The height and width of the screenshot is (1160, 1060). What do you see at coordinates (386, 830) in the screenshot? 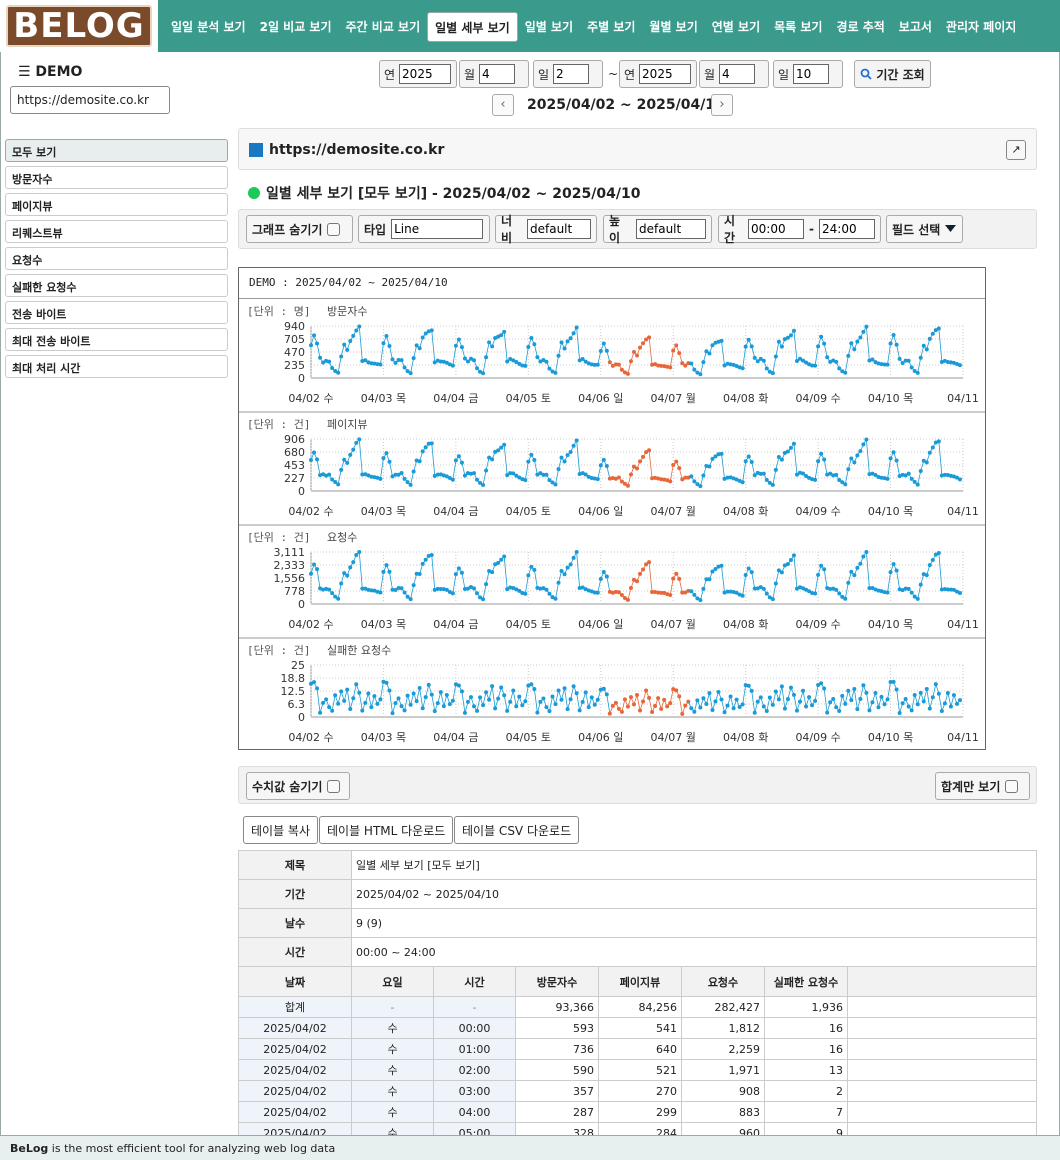
I see `download-html-button: 테이블 HTML 다운로드` at bounding box center [386, 830].